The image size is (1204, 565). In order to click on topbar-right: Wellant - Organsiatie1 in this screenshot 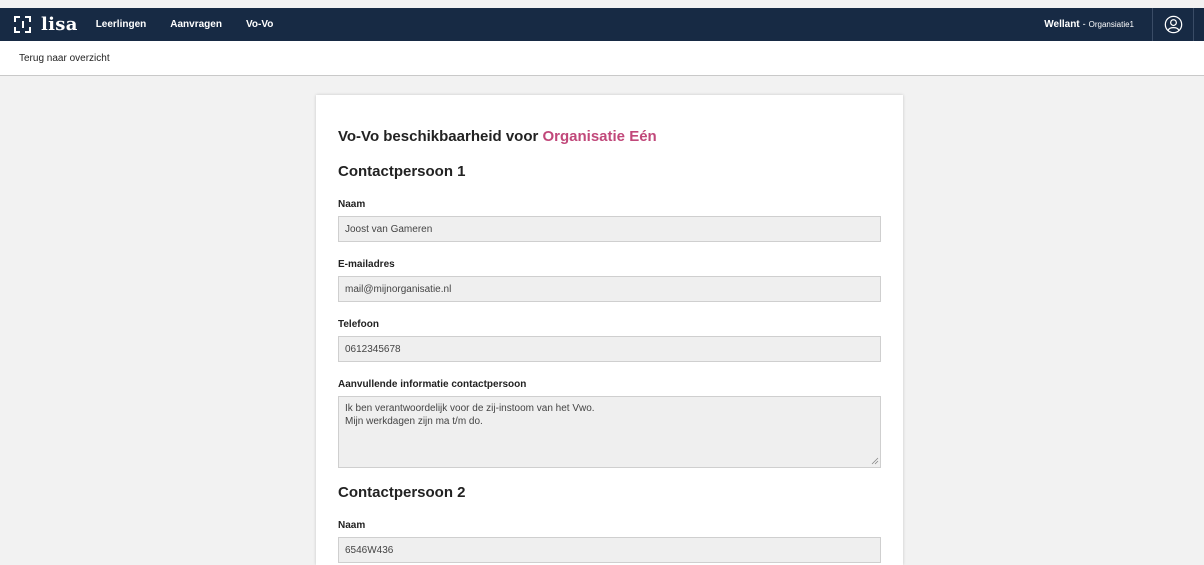, I will do `click(1124, 24)`.